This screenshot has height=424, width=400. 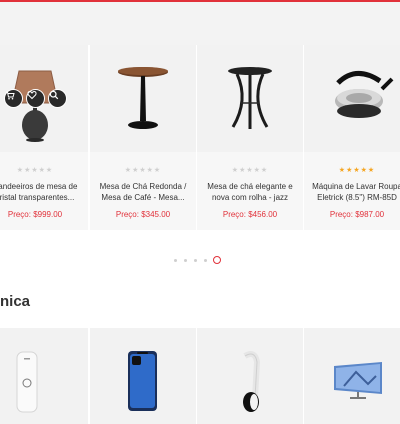 What do you see at coordinates (358, 380) in the screenshot?
I see `tv-icon` at bounding box center [358, 380].